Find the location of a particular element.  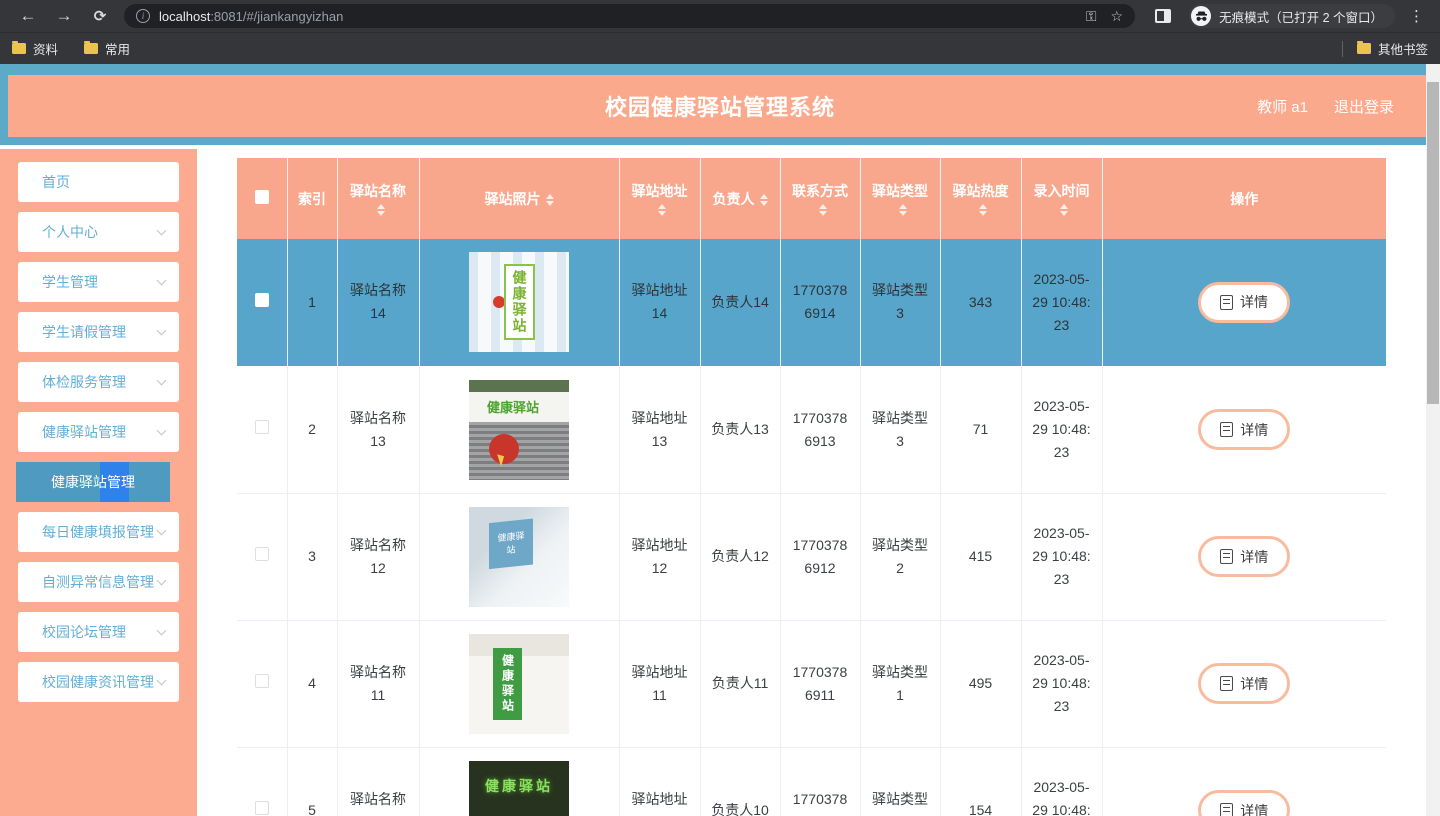

col-header-index: 索引 is located at coordinates (312, 198).